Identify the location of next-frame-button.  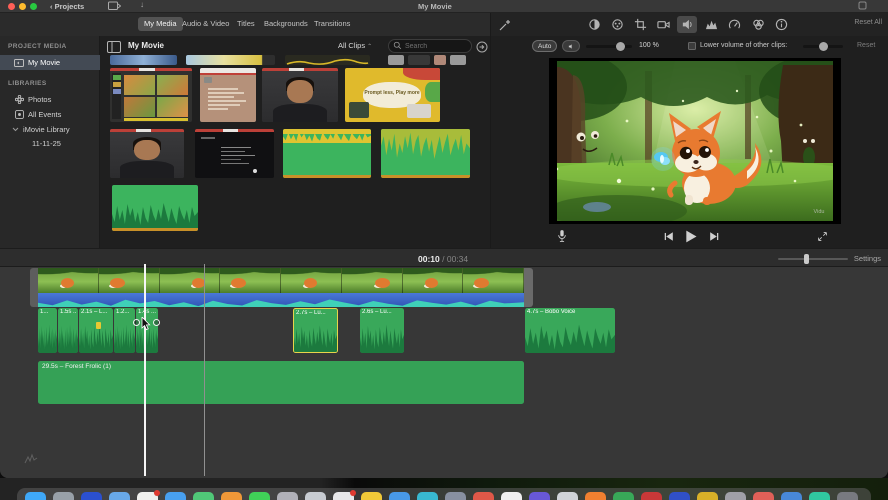
(714, 236).